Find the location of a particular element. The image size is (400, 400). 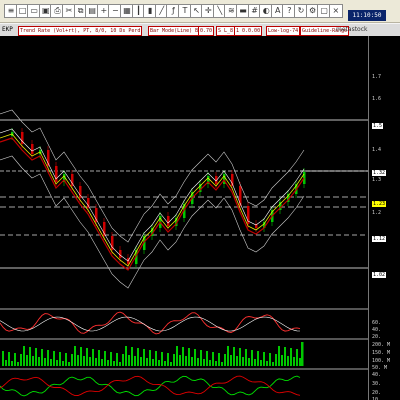

clock: 11:10:50 is located at coordinates (367, 15).